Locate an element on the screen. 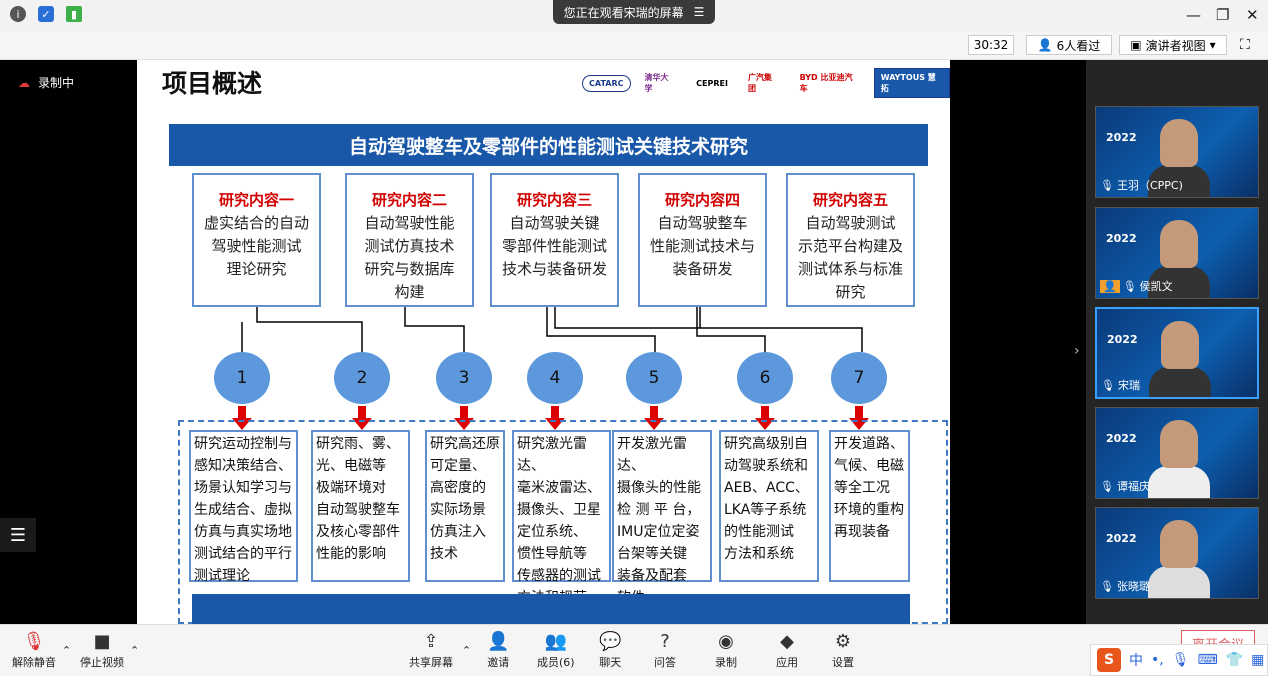 This screenshot has height=676, width=1268. close-button: ✕ is located at coordinates (1252, 15).